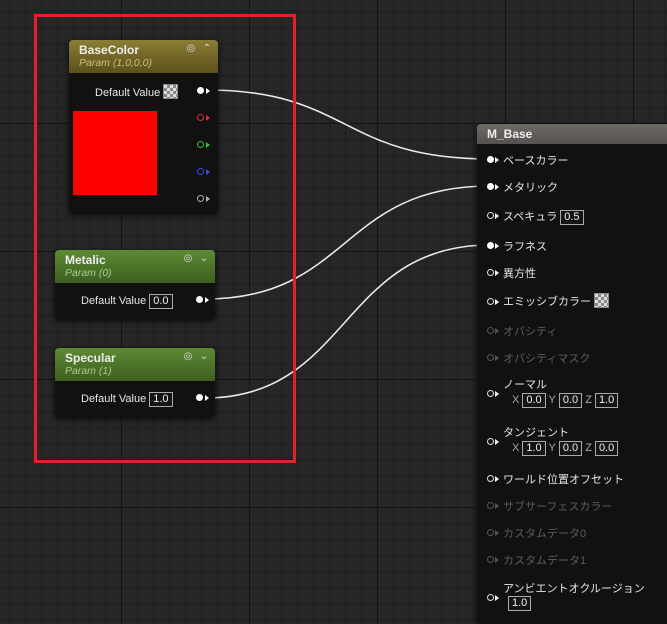 This screenshot has height=624, width=667. I want to click on wpo-input-pin, so click(490, 478).